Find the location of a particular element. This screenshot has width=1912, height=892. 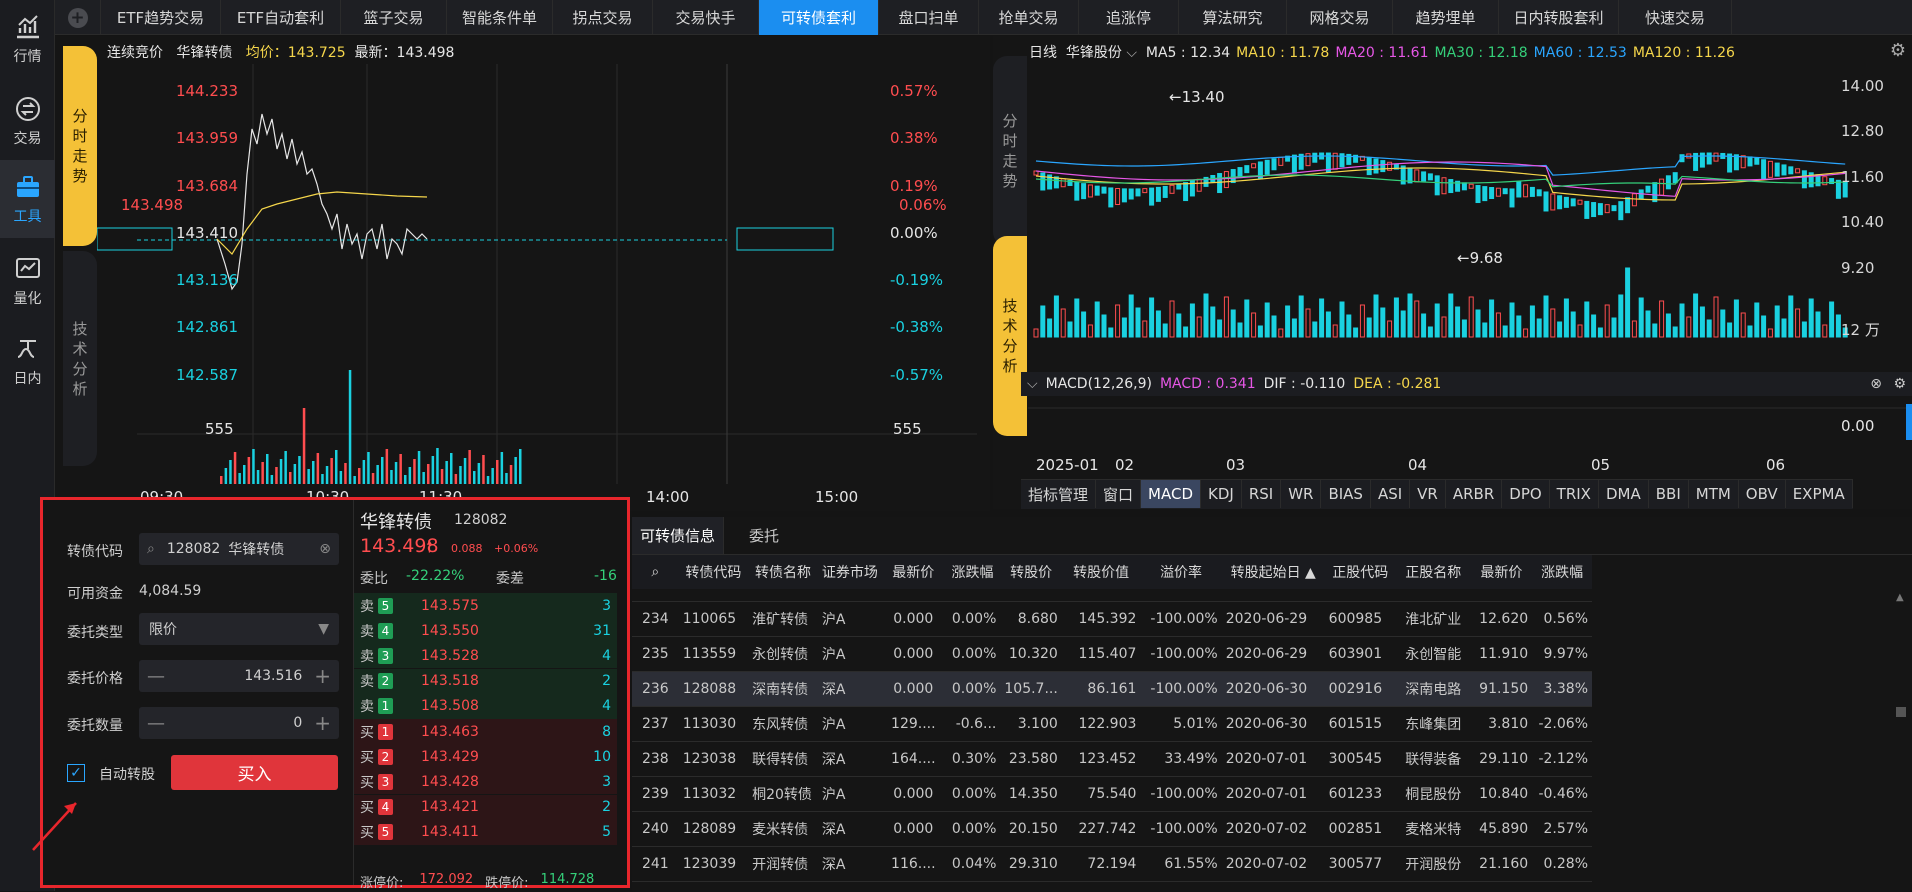

add-tab-button: + is located at coordinates (78, 17).